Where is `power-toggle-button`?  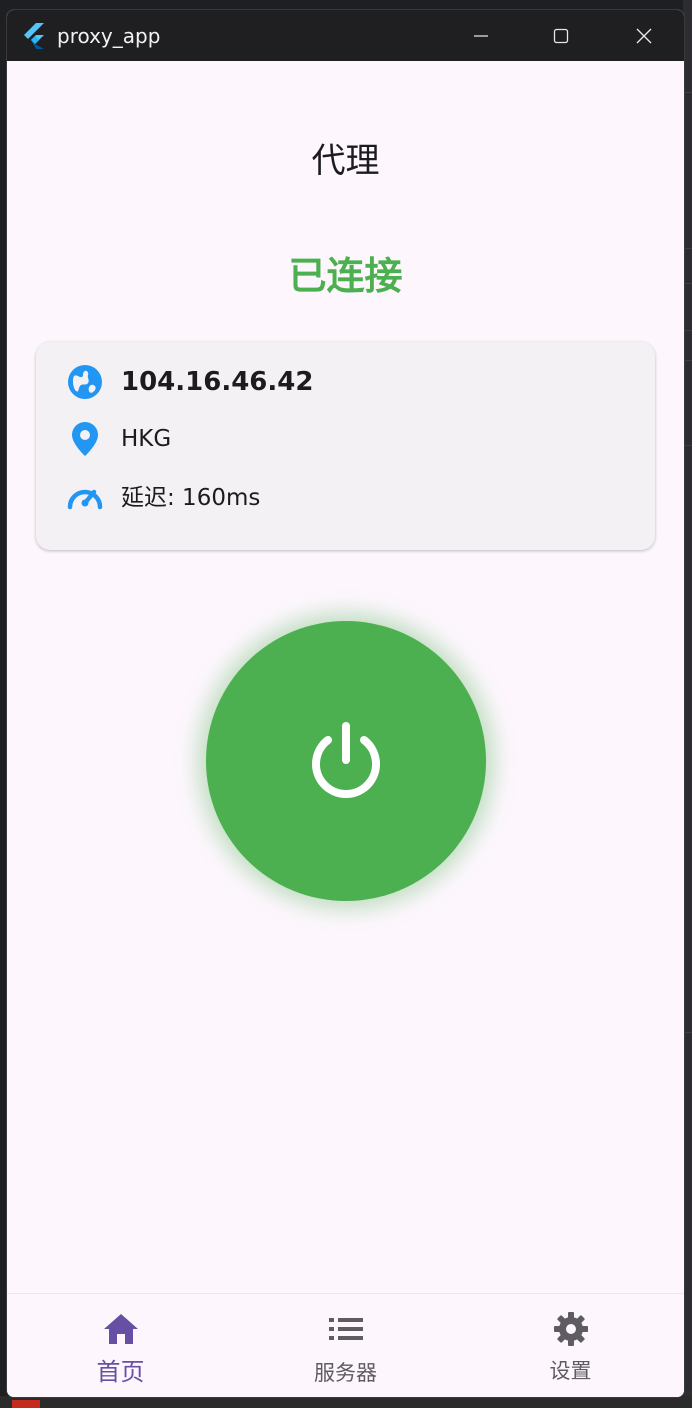
power-toggle-button is located at coordinates (346, 761).